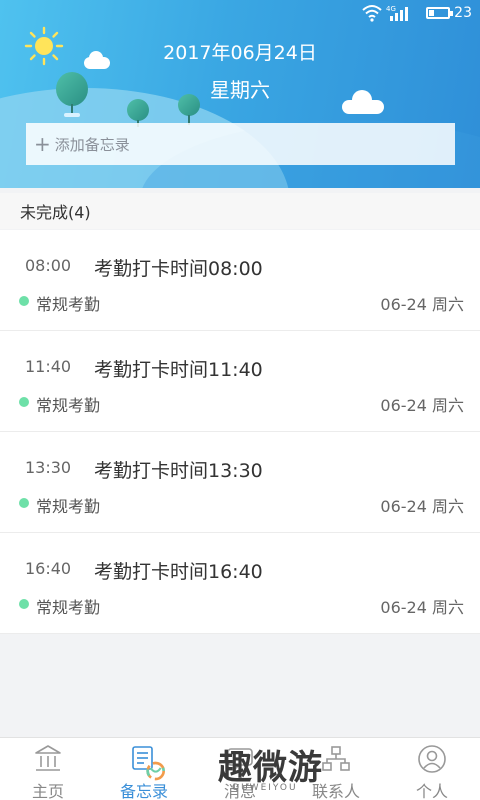 This screenshot has width=480, height=800. I want to click on plus-icon: +, so click(42, 144).